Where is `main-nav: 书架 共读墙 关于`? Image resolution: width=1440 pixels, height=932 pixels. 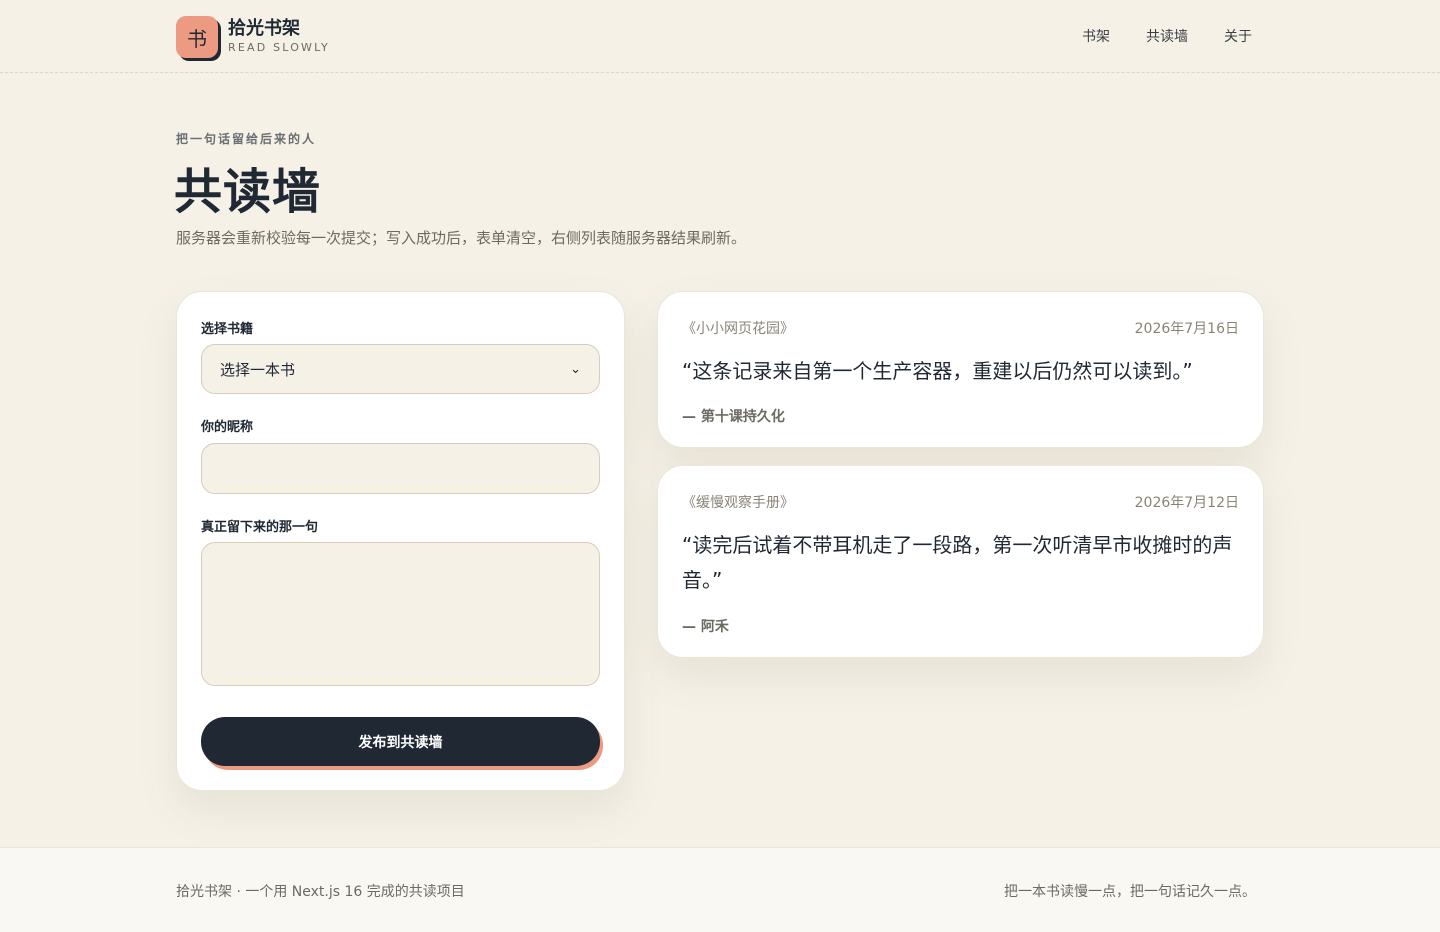
main-nav: 书架 共读墙 关于 is located at coordinates (1167, 36).